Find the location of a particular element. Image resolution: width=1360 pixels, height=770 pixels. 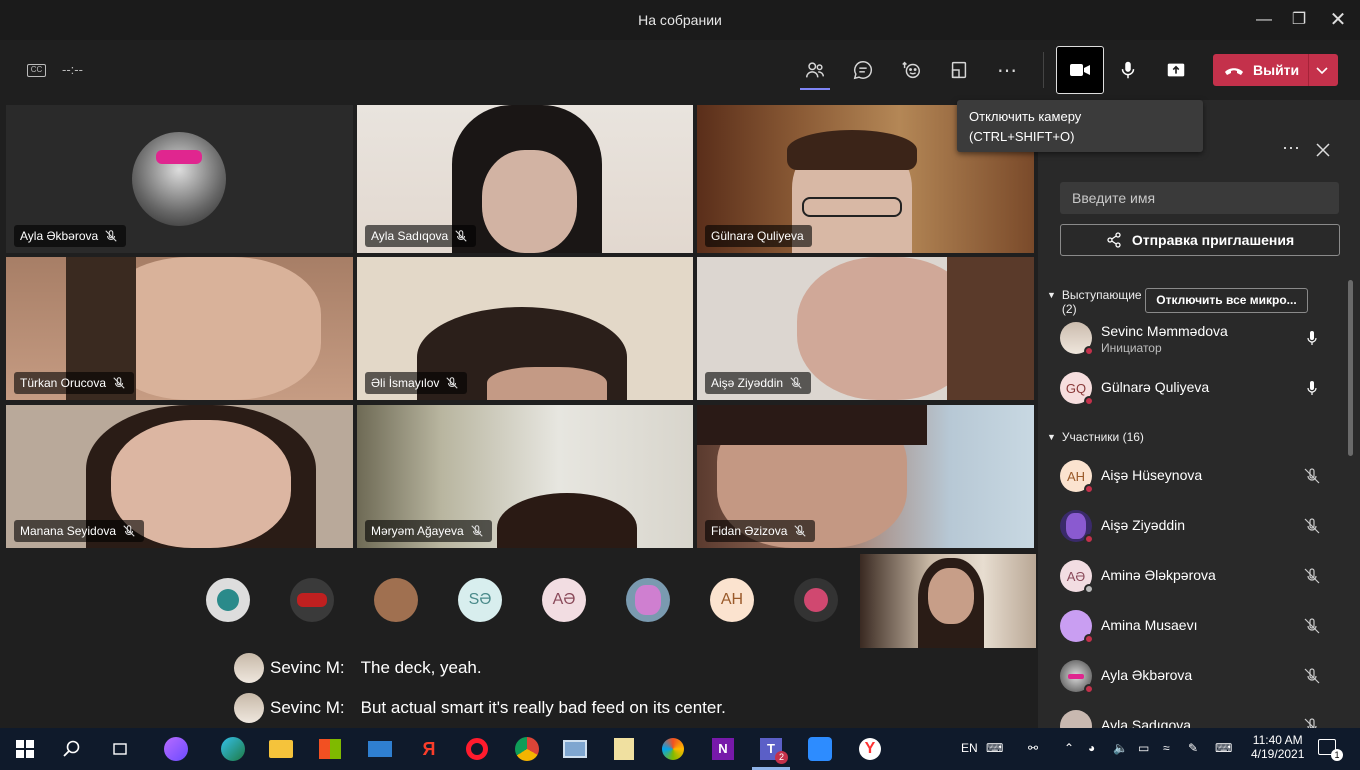

attendees-section-header: ▼ Участники (16) is located at coordinates (1095, 437).